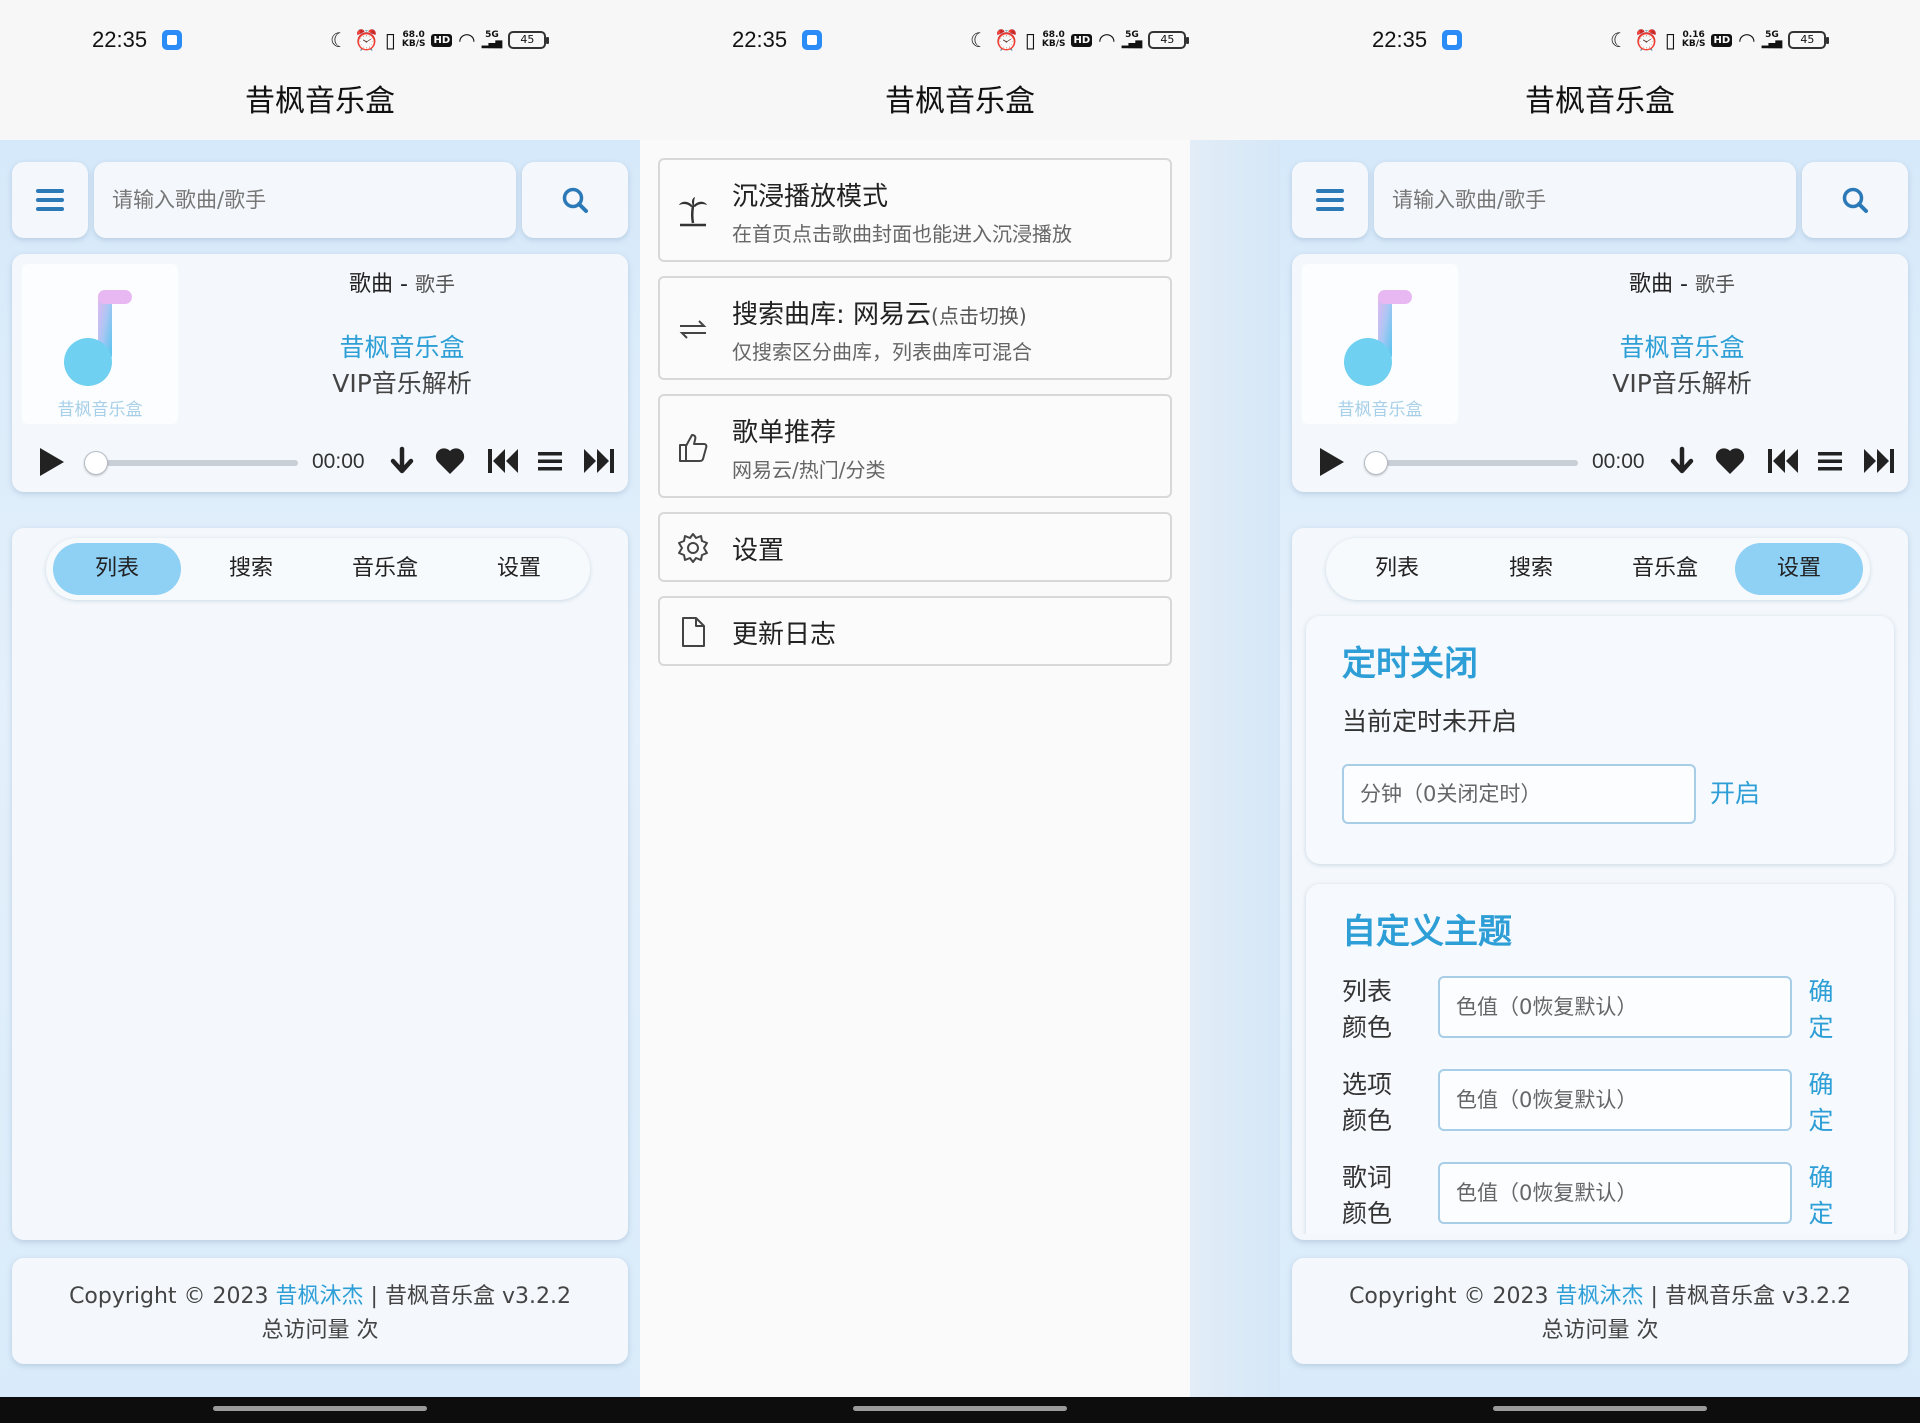 This screenshot has width=1920, height=1423. I want to click on drawer-item-title: 沉浸播放模式, so click(810, 197).